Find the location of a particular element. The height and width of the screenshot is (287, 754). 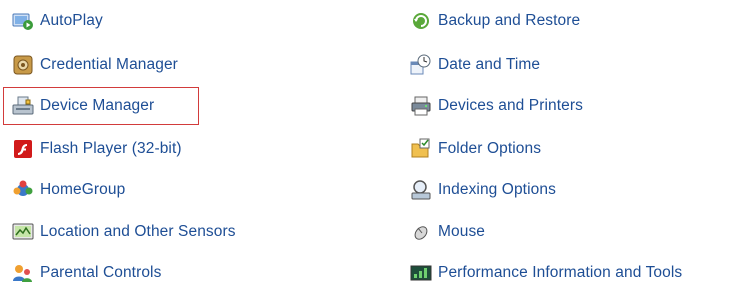

item-credential-manager: Credential Manager is located at coordinates (95, 65).